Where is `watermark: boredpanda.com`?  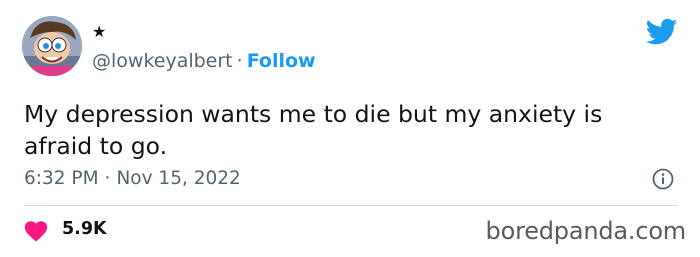
watermark: boredpanda.com is located at coordinates (586, 231).